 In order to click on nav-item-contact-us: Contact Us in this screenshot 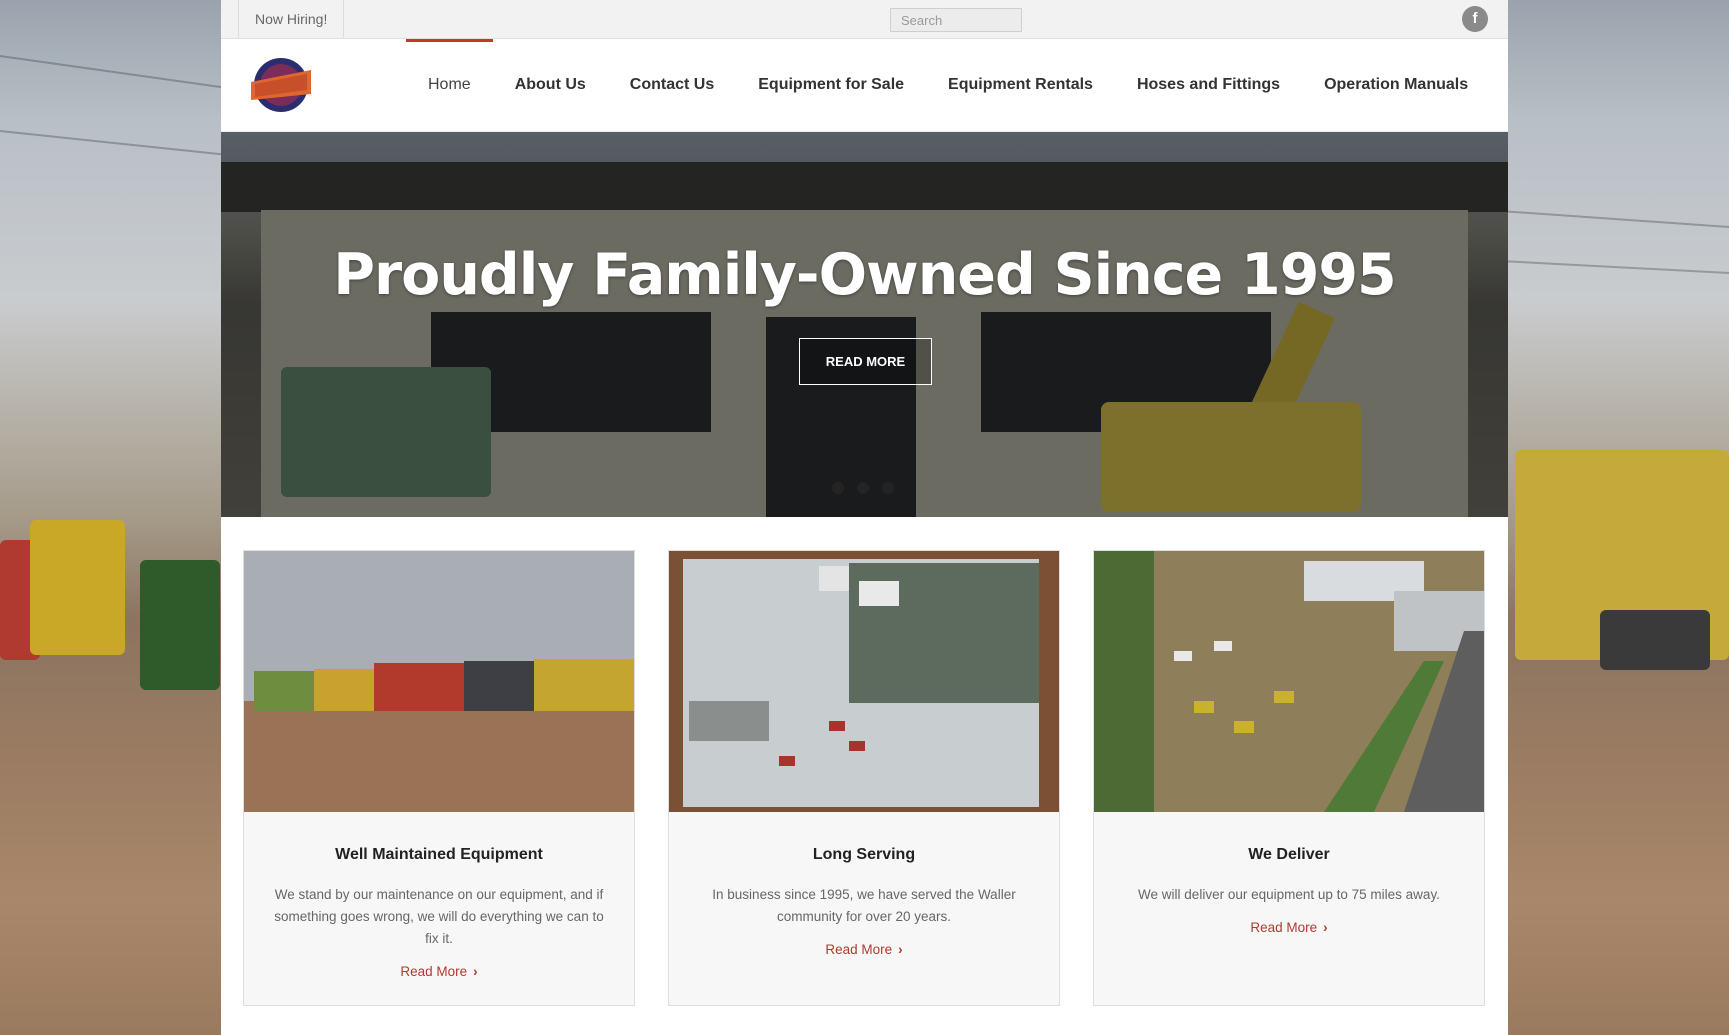, I will do `click(672, 85)`.